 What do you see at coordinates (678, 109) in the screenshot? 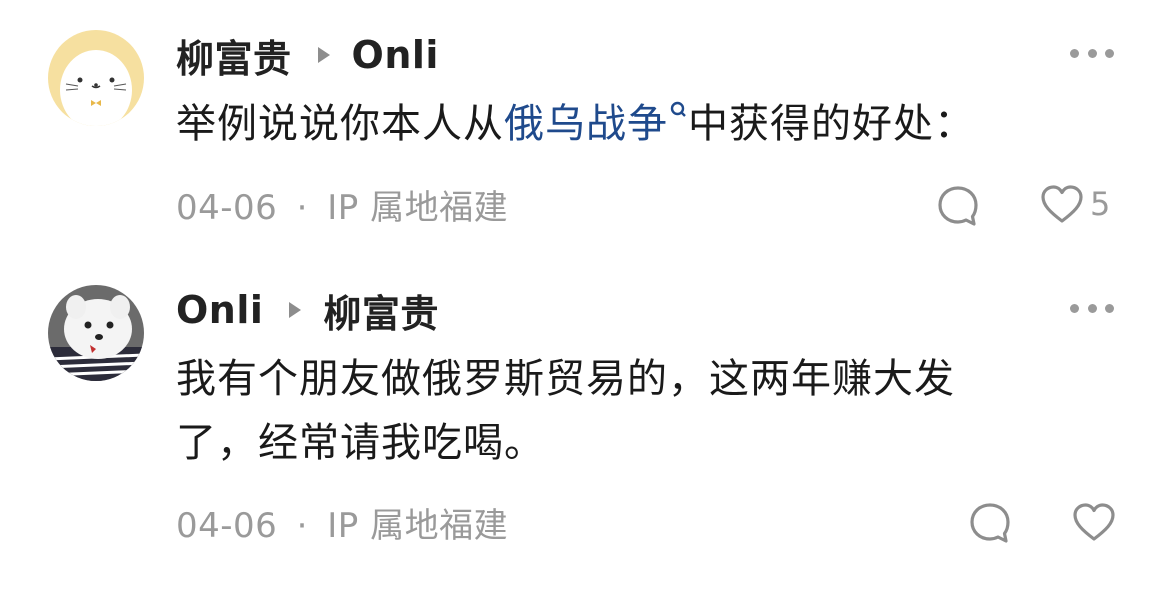
I see `search-icon` at bounding box center [678, 109].